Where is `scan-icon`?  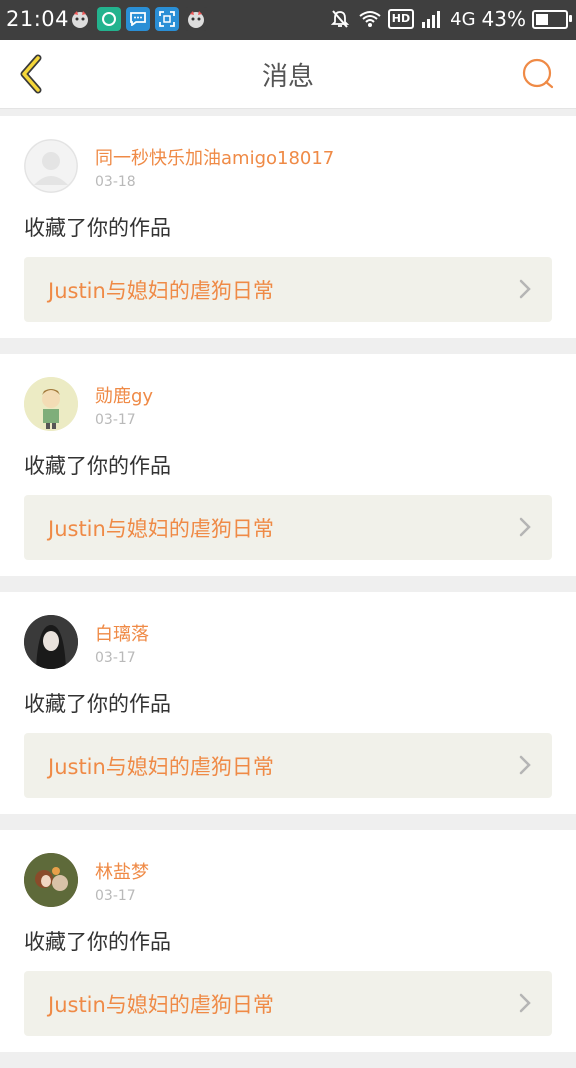 scan-icon is located at coordinates (167, 19).